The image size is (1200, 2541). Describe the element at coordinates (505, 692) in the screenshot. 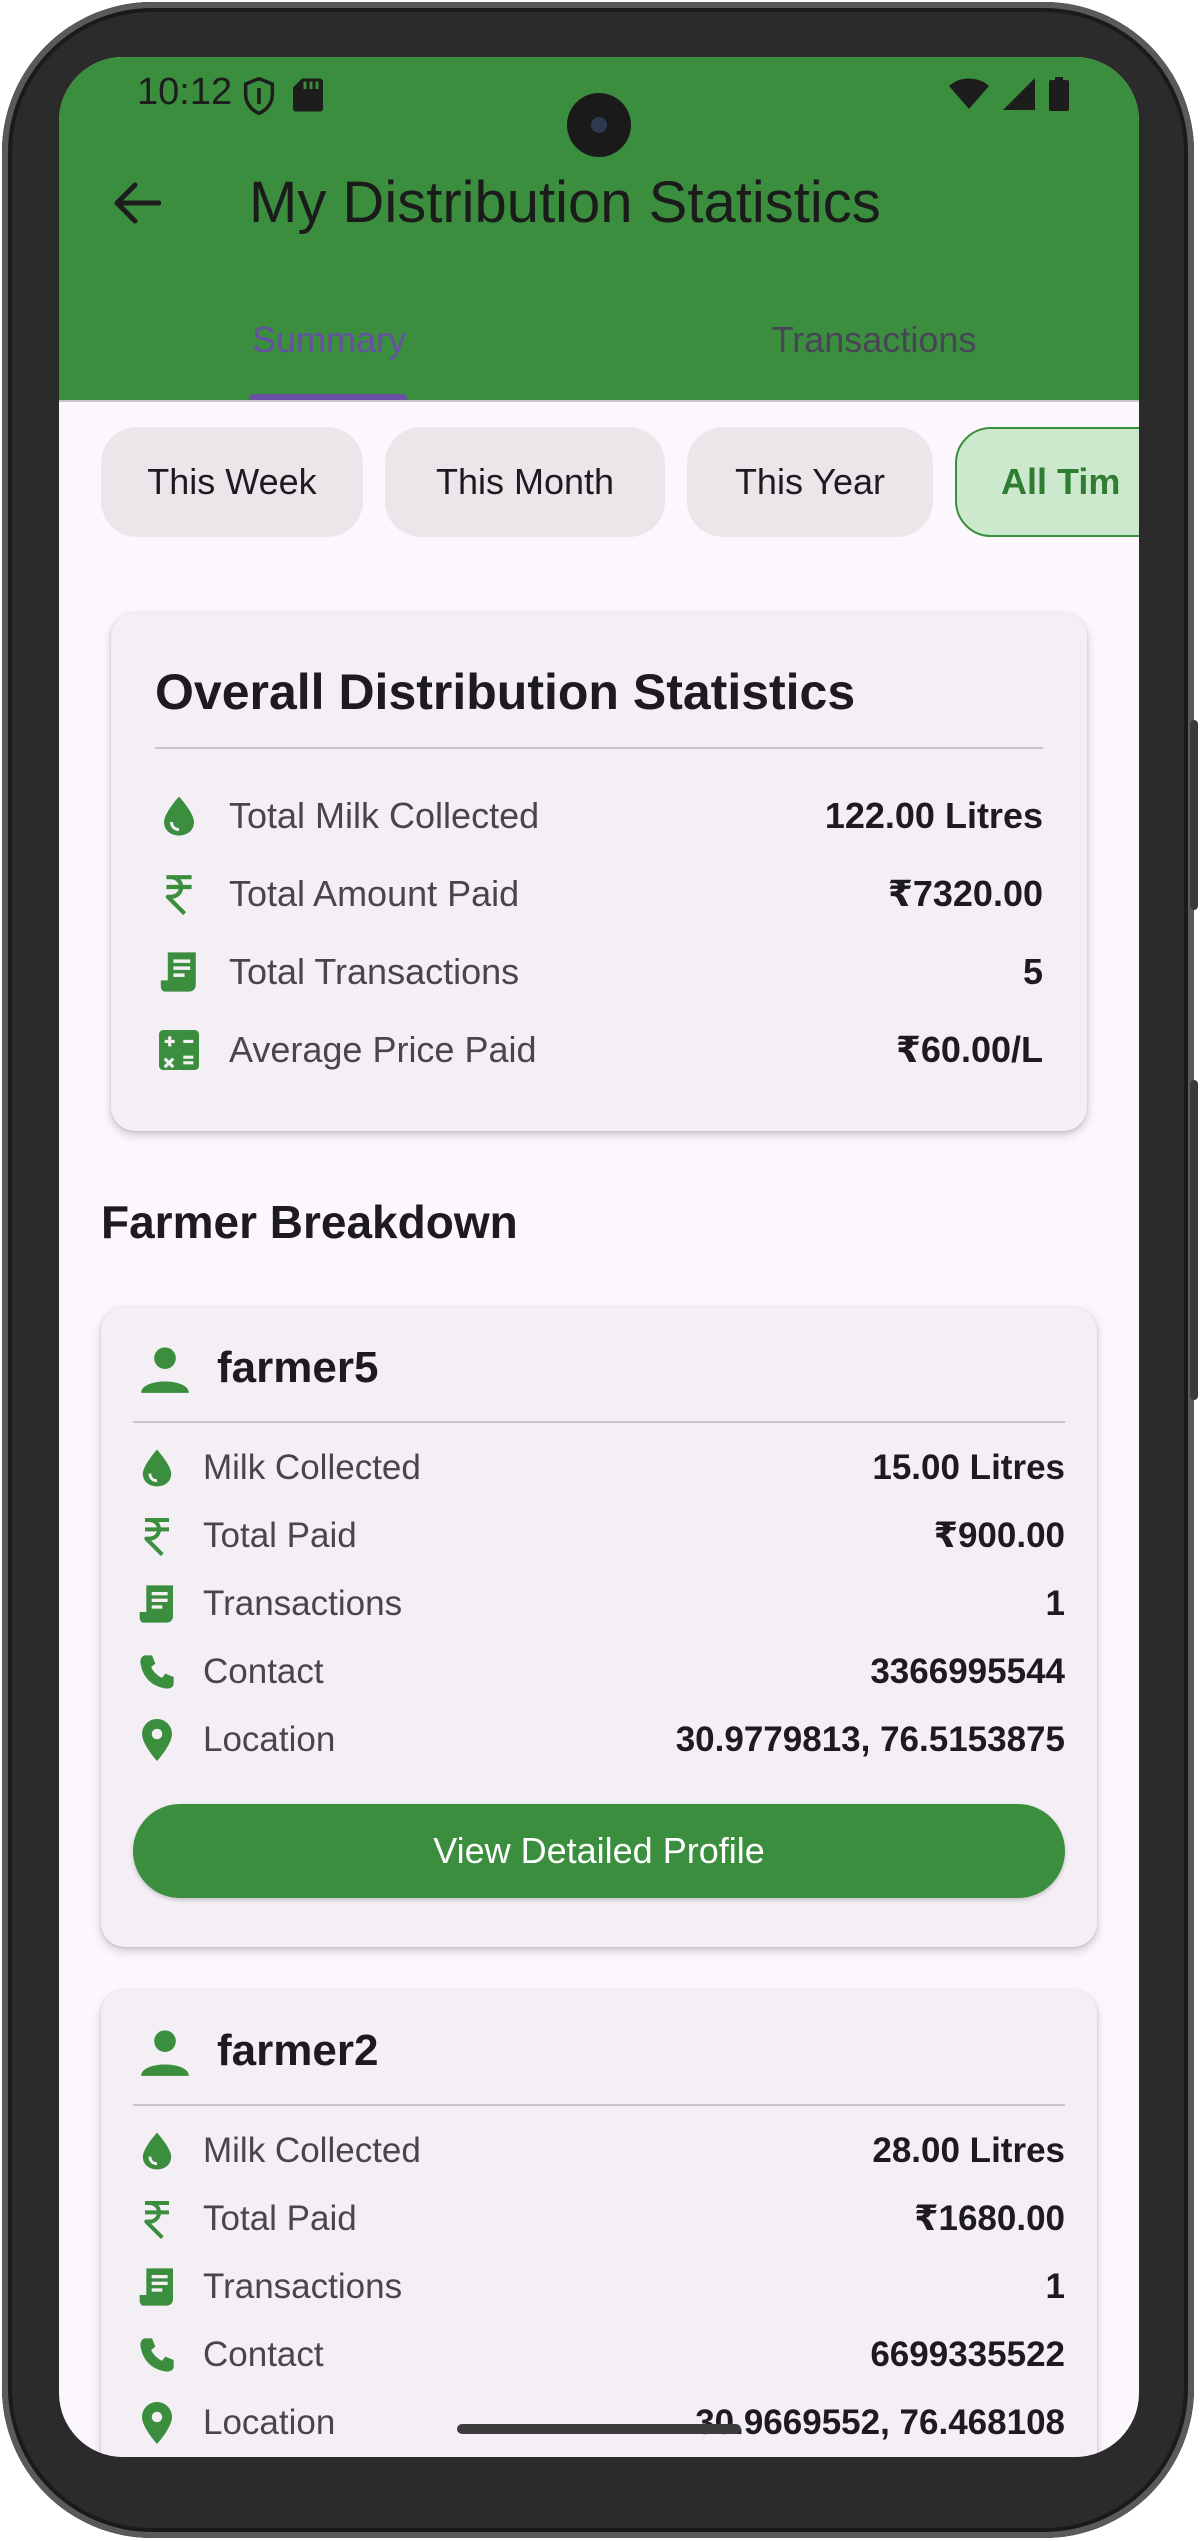

I see `overall-stats-title: Overall Distribution Statistics` at that location.